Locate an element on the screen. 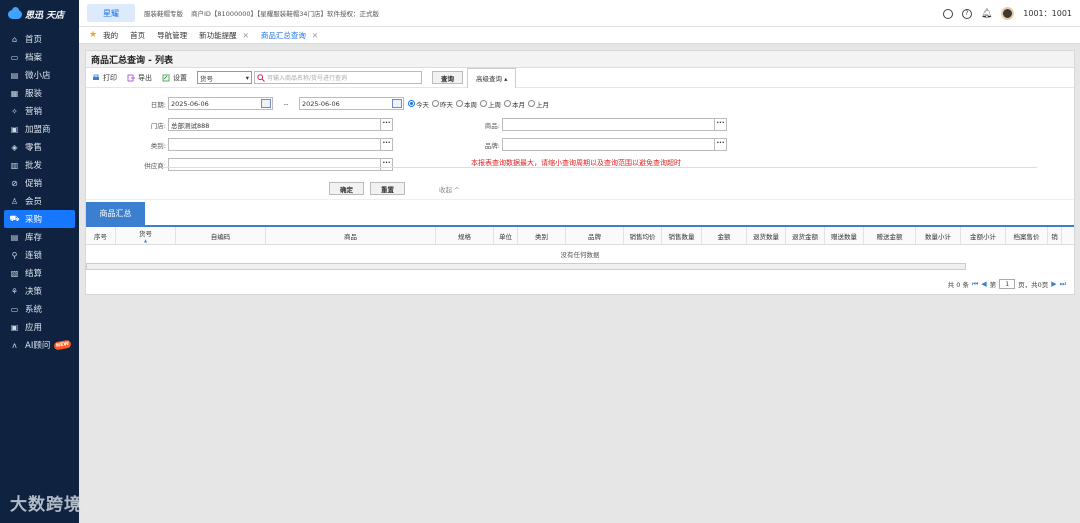  field-select: 货号 ▾ is located at coordinates (224, 77).